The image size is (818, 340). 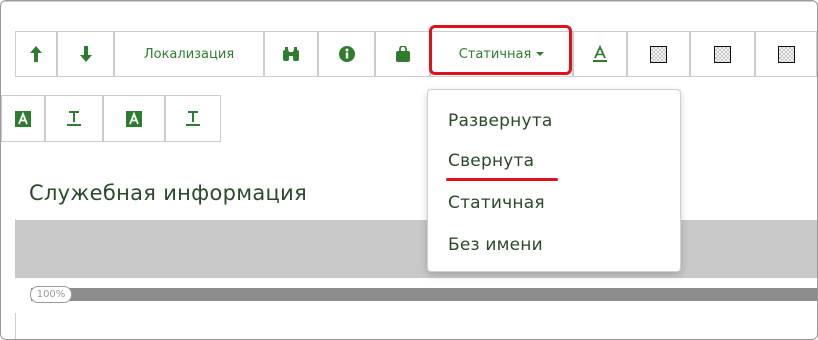 I want to click on binoculars-icon, so click(x=291, y=54).